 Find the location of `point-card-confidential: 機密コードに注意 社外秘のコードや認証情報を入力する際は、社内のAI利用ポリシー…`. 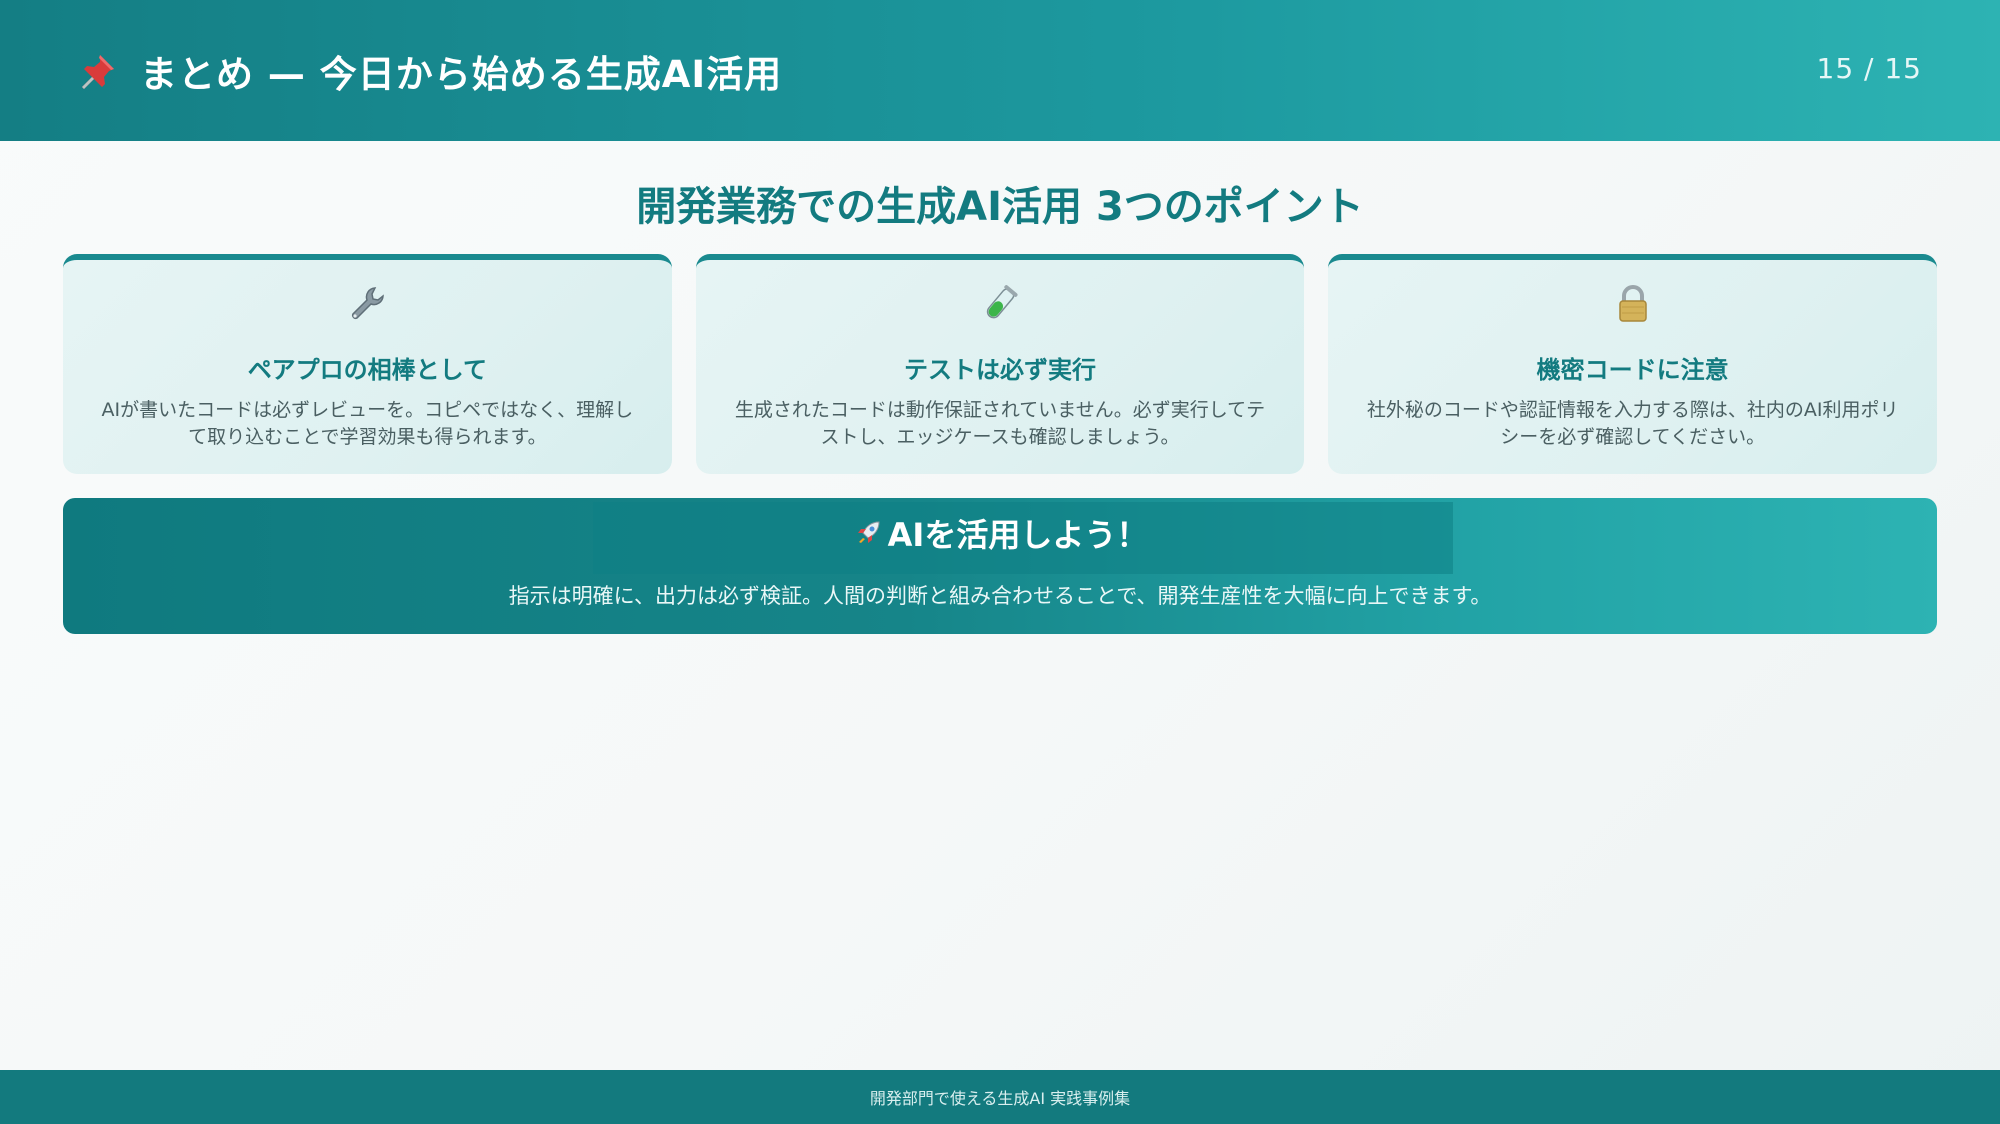

point-card-confidential: 機密コードに注意 社外秘のコードや認証情報を入力する際は、社内のAI利用ポリシー… is located at coordinates (1633, 364).